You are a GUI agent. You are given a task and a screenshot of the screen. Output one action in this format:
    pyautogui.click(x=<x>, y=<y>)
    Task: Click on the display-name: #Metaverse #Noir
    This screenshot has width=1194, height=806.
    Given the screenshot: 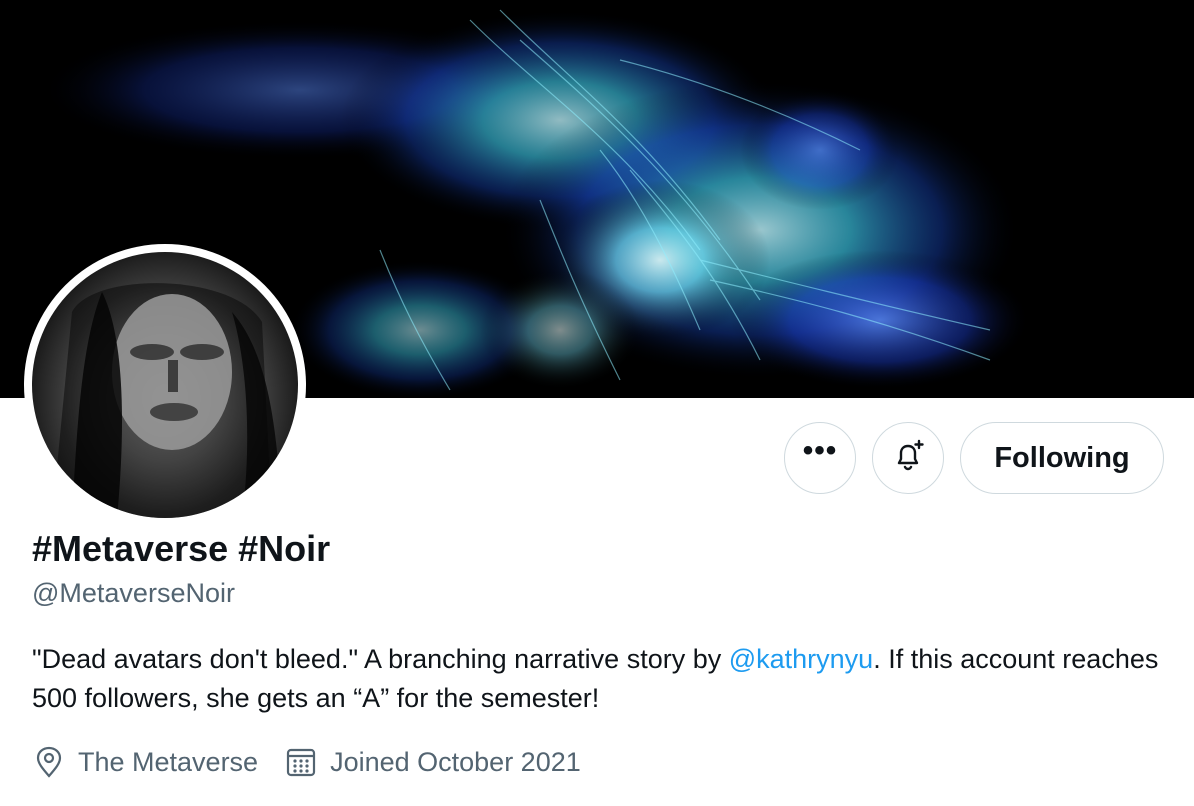 What is the action you would take?
    pyautogui.click(x=181, y=548)
    